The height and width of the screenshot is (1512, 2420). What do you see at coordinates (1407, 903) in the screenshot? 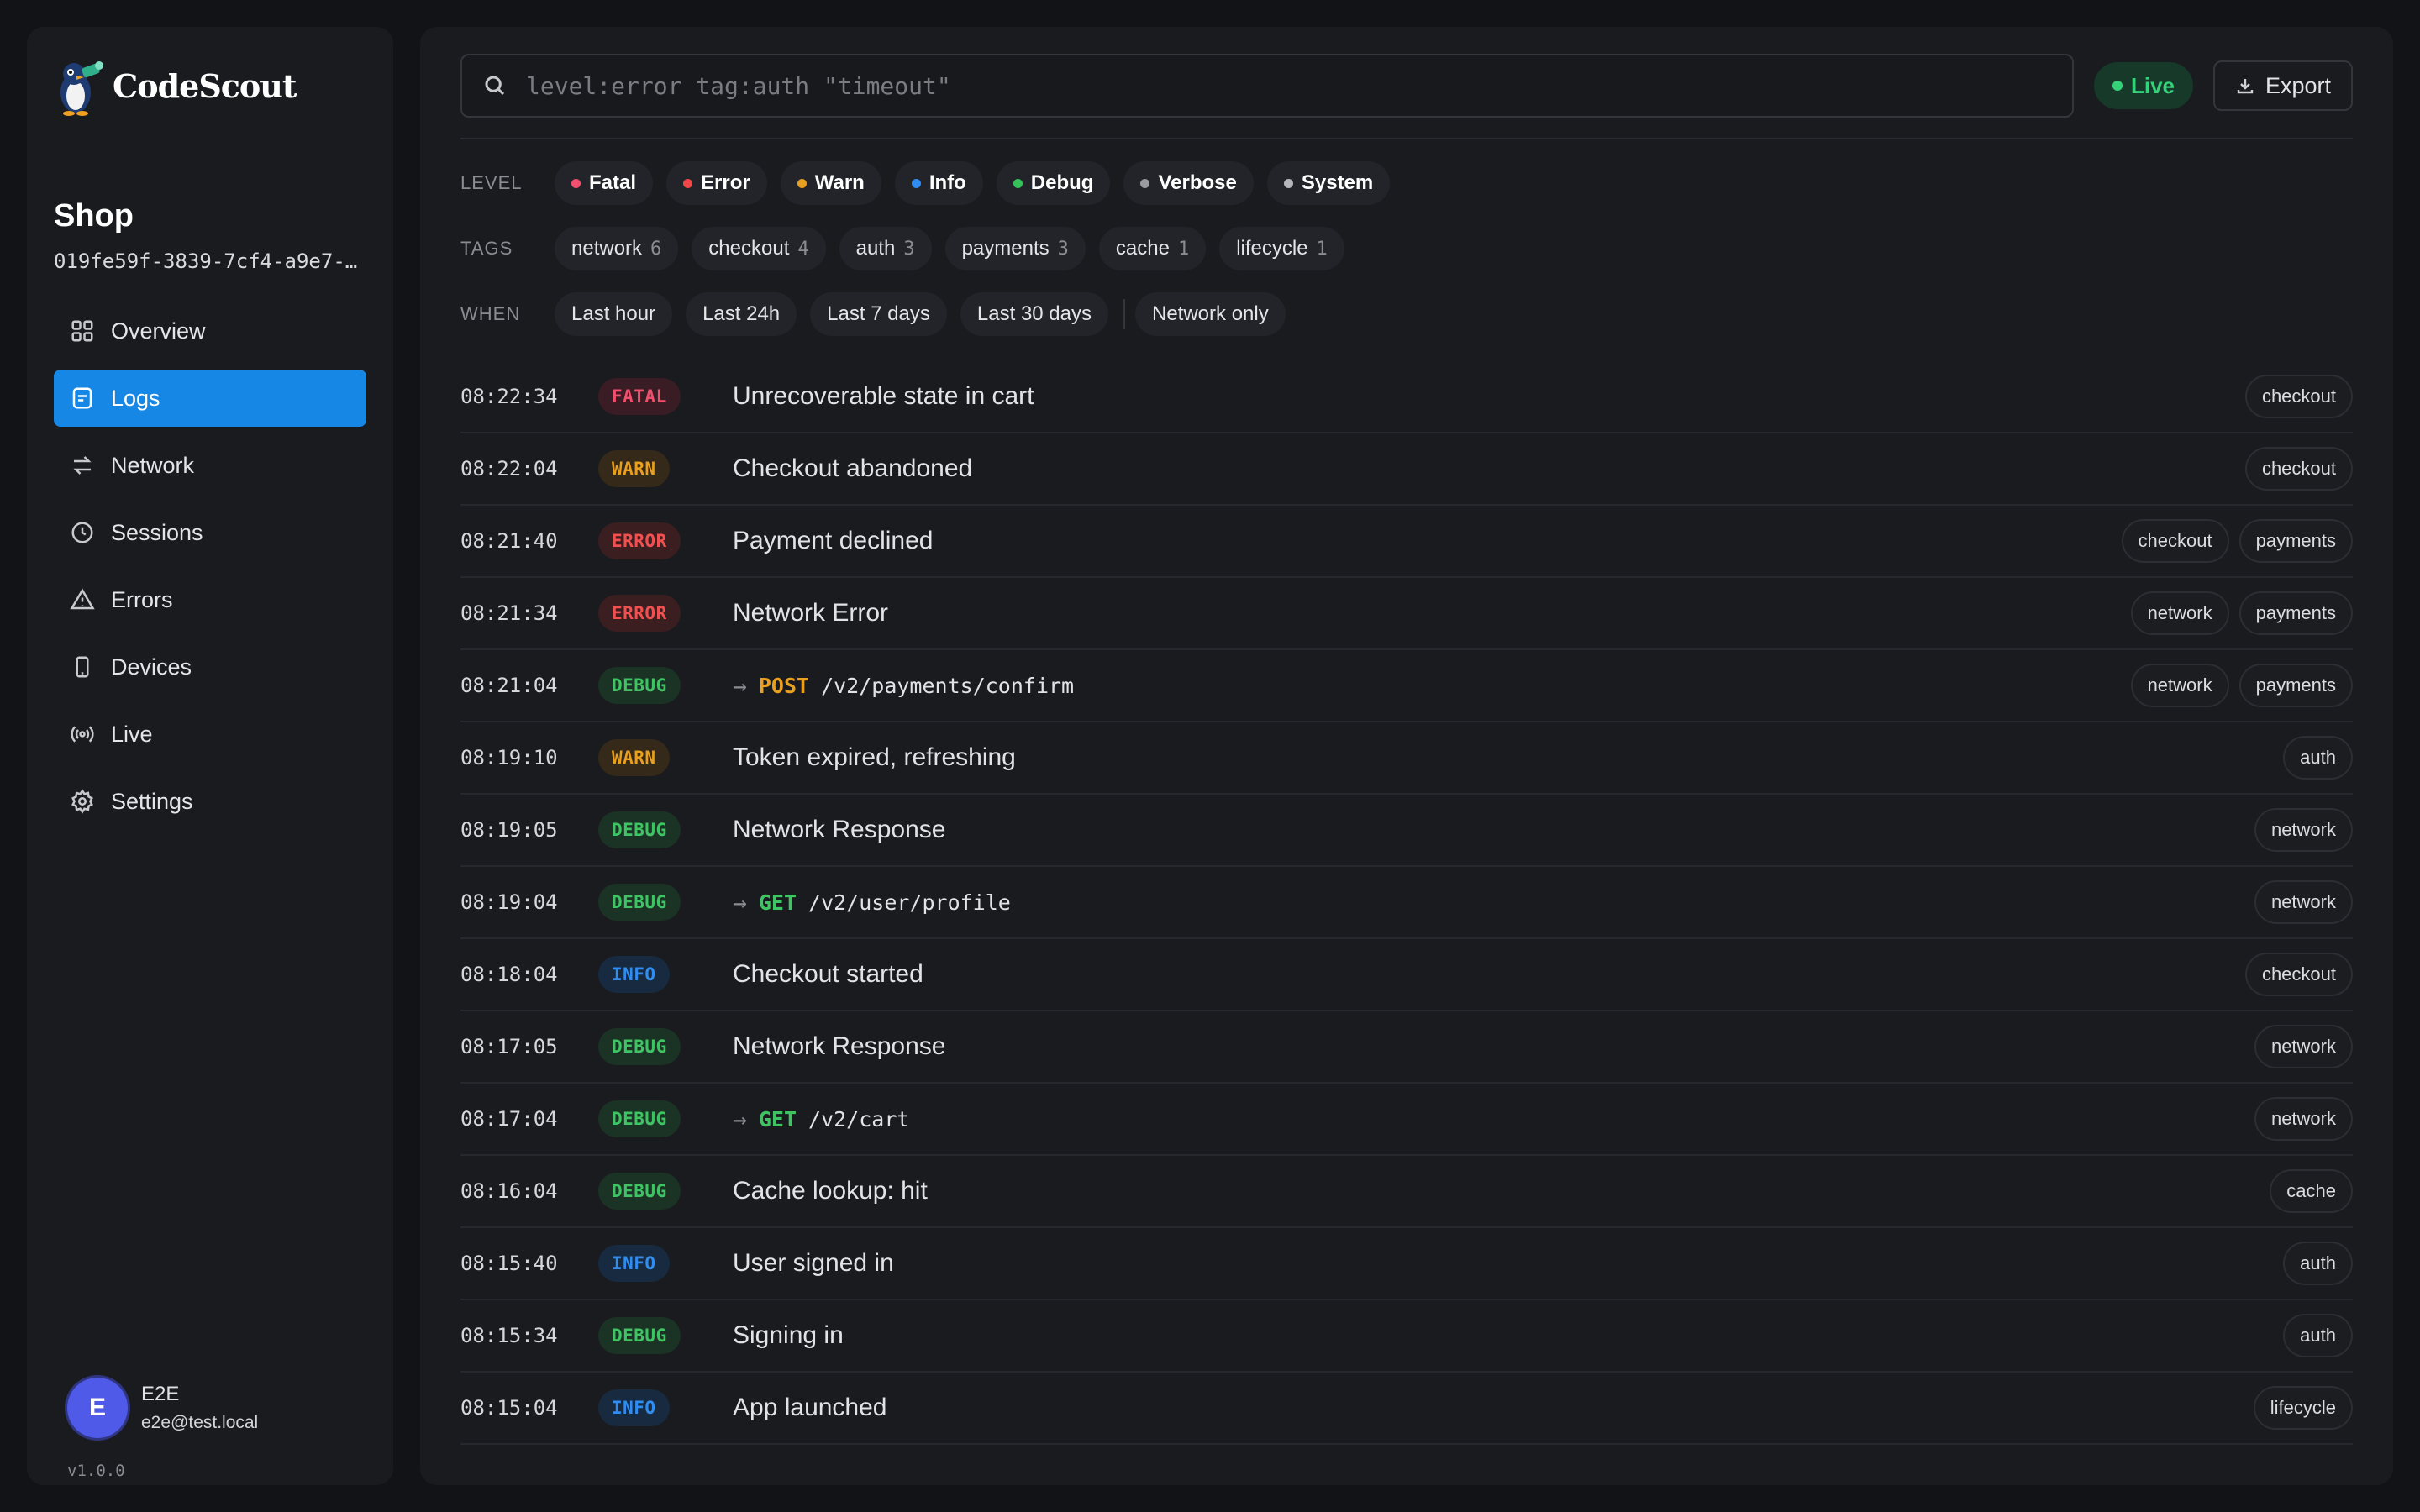
I see `log-row: 08:19:04 DEBUG → GET/v2/user/profile network` at bounding box center [1407, 903].